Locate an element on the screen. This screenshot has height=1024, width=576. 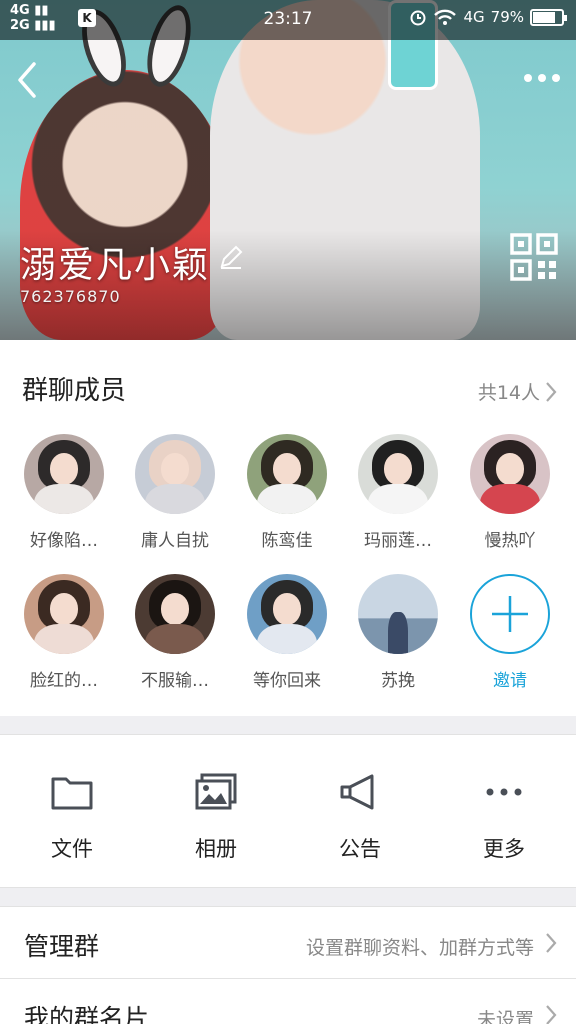
tool-more: 更多 is located at coordinates (504, 818).